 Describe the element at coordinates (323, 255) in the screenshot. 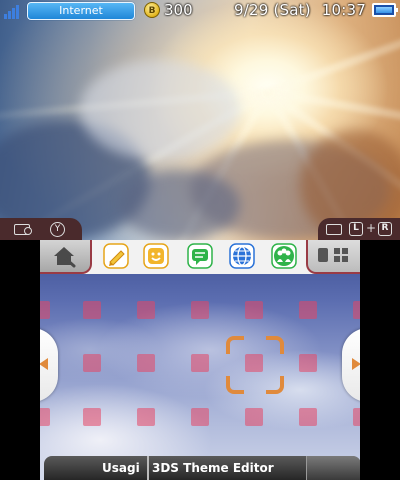

I see `small-icons-view-icon` at that location.